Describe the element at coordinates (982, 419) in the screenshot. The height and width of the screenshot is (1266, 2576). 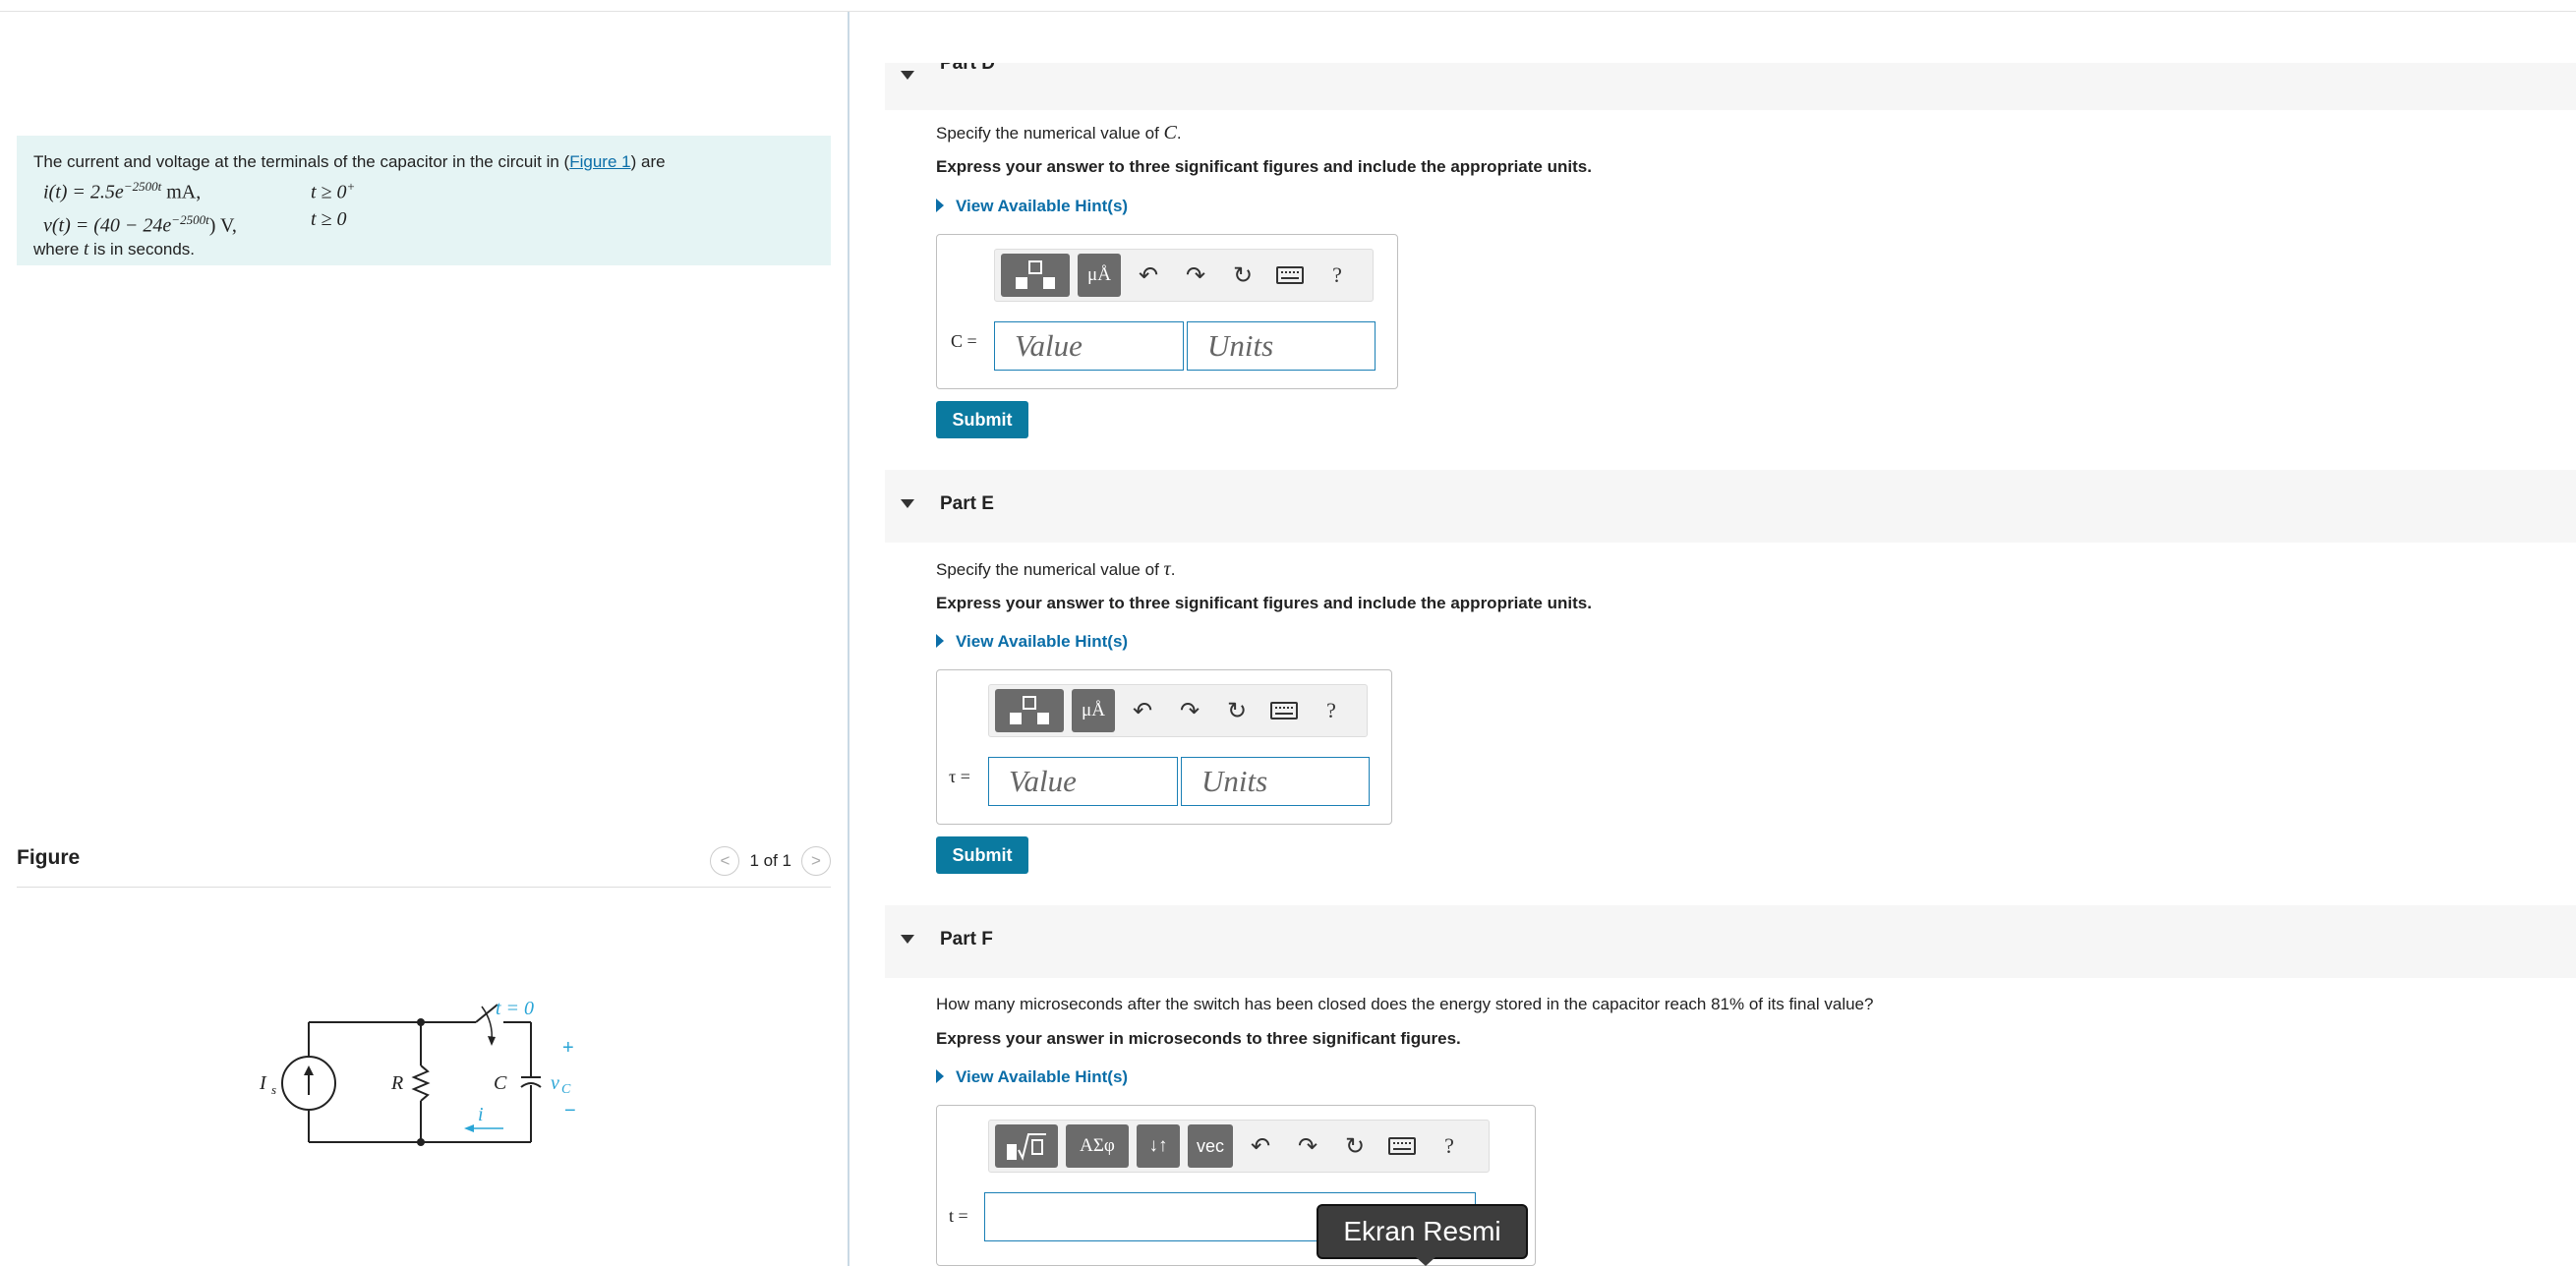
I see `part-d-submit-button: Submit` at that location.